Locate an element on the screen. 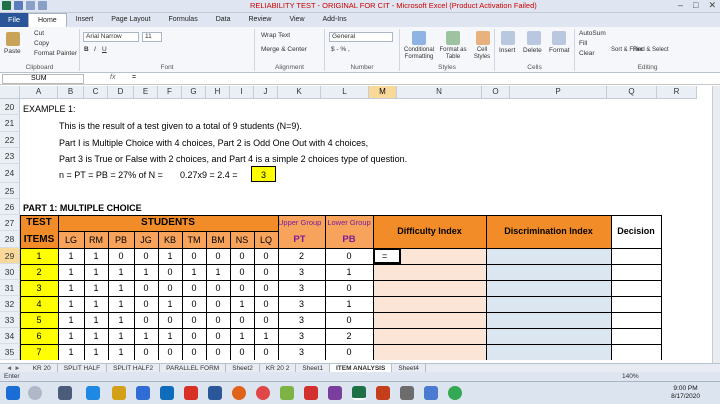 The width and height of the screenshot is (720, 404). column-header-h: H is located at coordinates (218, 92).